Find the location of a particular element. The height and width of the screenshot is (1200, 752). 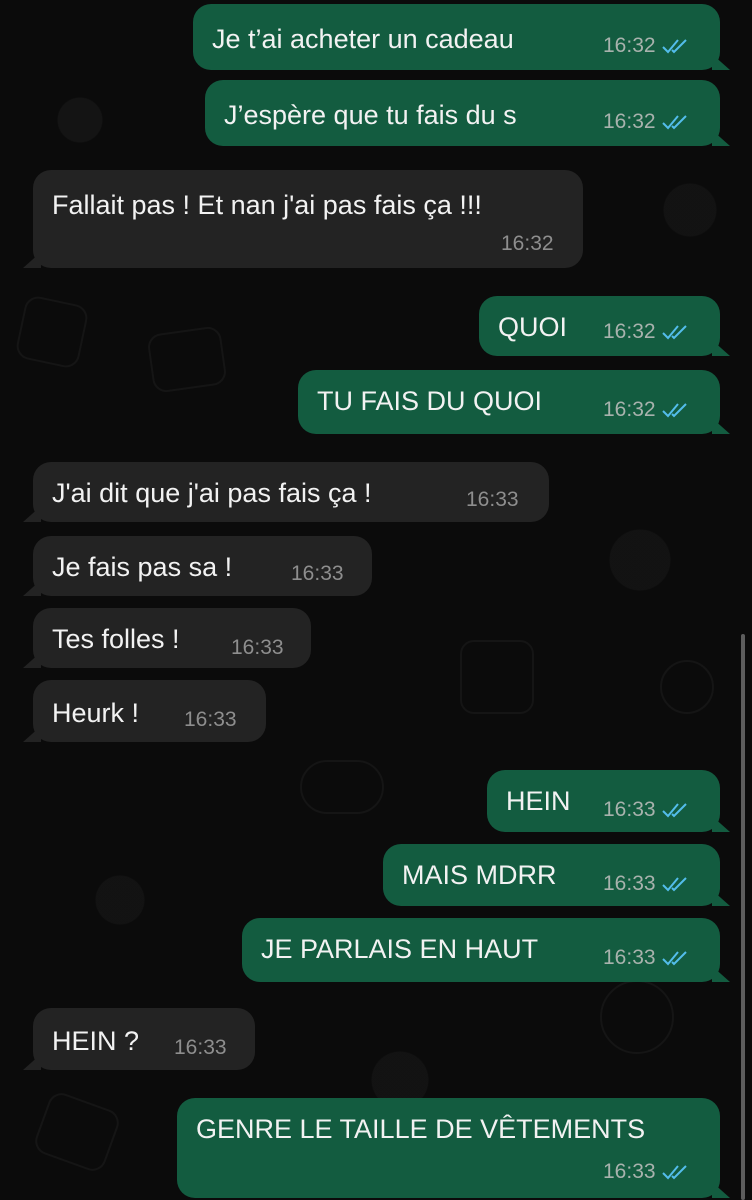

message-text: Heurk ! is located at coordinates (96, 713).